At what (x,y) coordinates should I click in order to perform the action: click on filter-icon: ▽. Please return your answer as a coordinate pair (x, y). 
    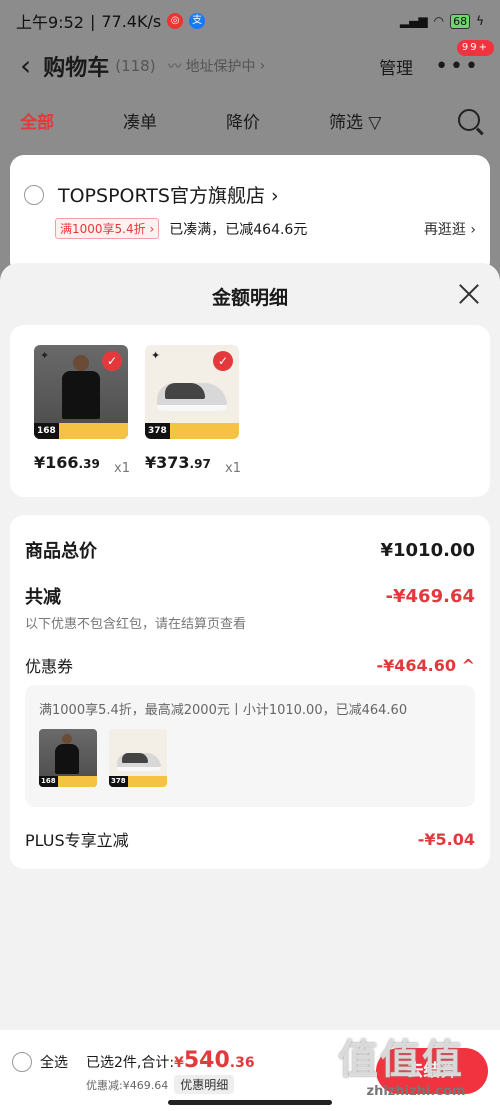
    Looking at the image, I should click on (375, 122).